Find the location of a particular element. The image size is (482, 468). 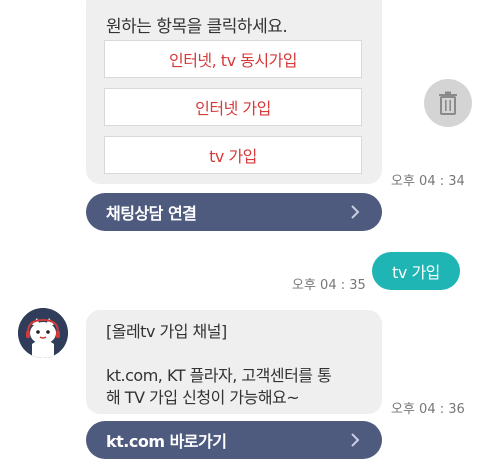

user-message-bubble: tv 가입 is located at coordinates (416, 271).